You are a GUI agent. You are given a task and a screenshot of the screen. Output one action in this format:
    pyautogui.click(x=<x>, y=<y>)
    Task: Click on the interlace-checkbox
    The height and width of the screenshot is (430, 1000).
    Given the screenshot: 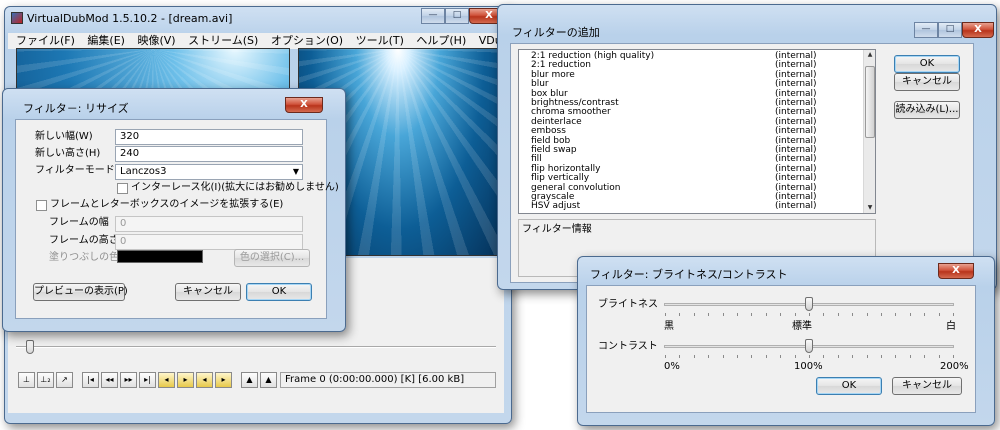 What is the action you would take?
    pyautogui.click(x=122, y=188)
    